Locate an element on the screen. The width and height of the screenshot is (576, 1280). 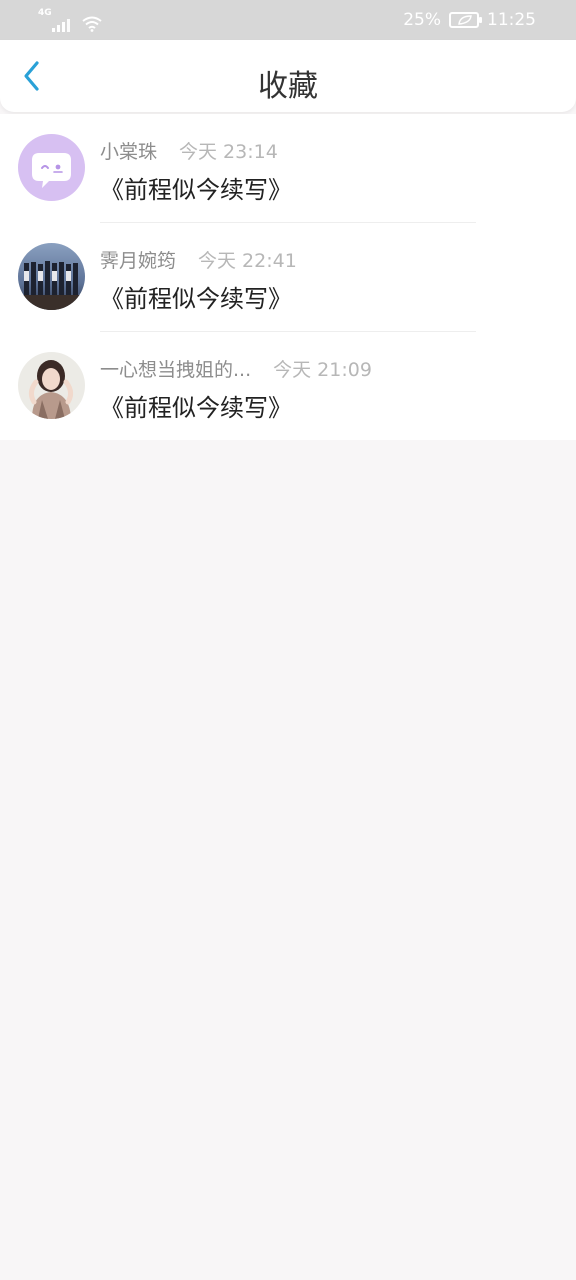
list-item: 一心想当拽姐的... 今天 21:09 《前程似今续写》 is located at coordinates (288, 386).